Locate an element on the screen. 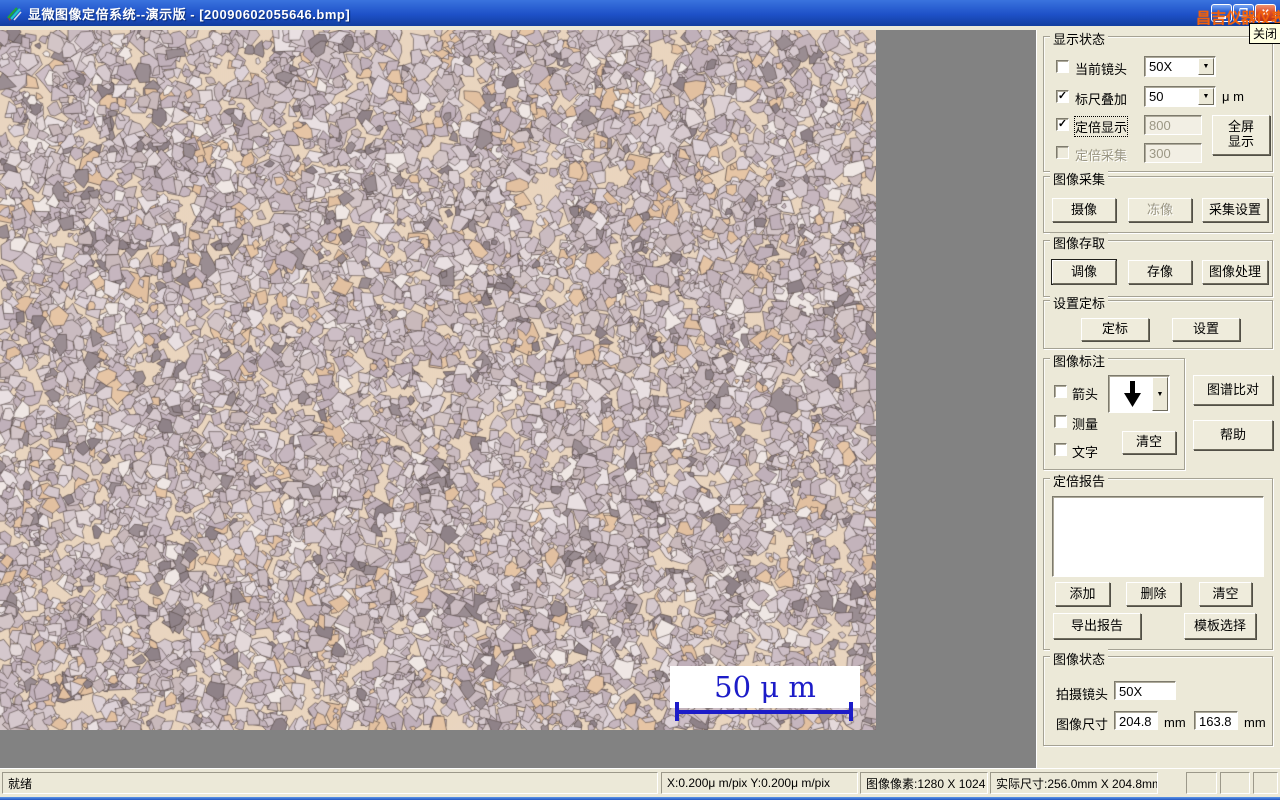 The height and width of the screenshot is (800, 1280). image-size-label: 图像尺寸 is located at coordinates (1082, 724).